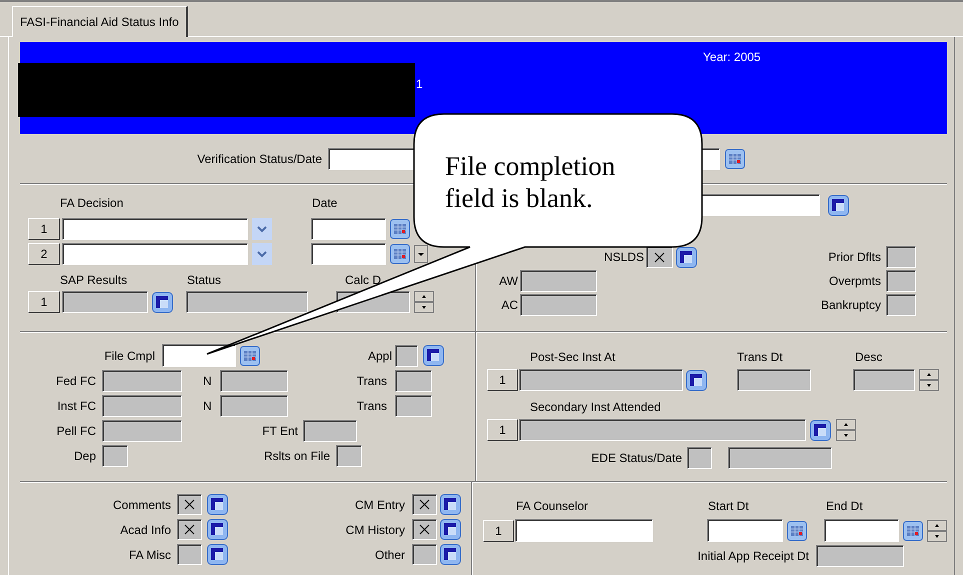 The height and width of the screenshot is (575, 963). What do you see at coordinates (85, 456) in the screenshot?
I see `field-label: Dep` at bounding box center [85, 456].